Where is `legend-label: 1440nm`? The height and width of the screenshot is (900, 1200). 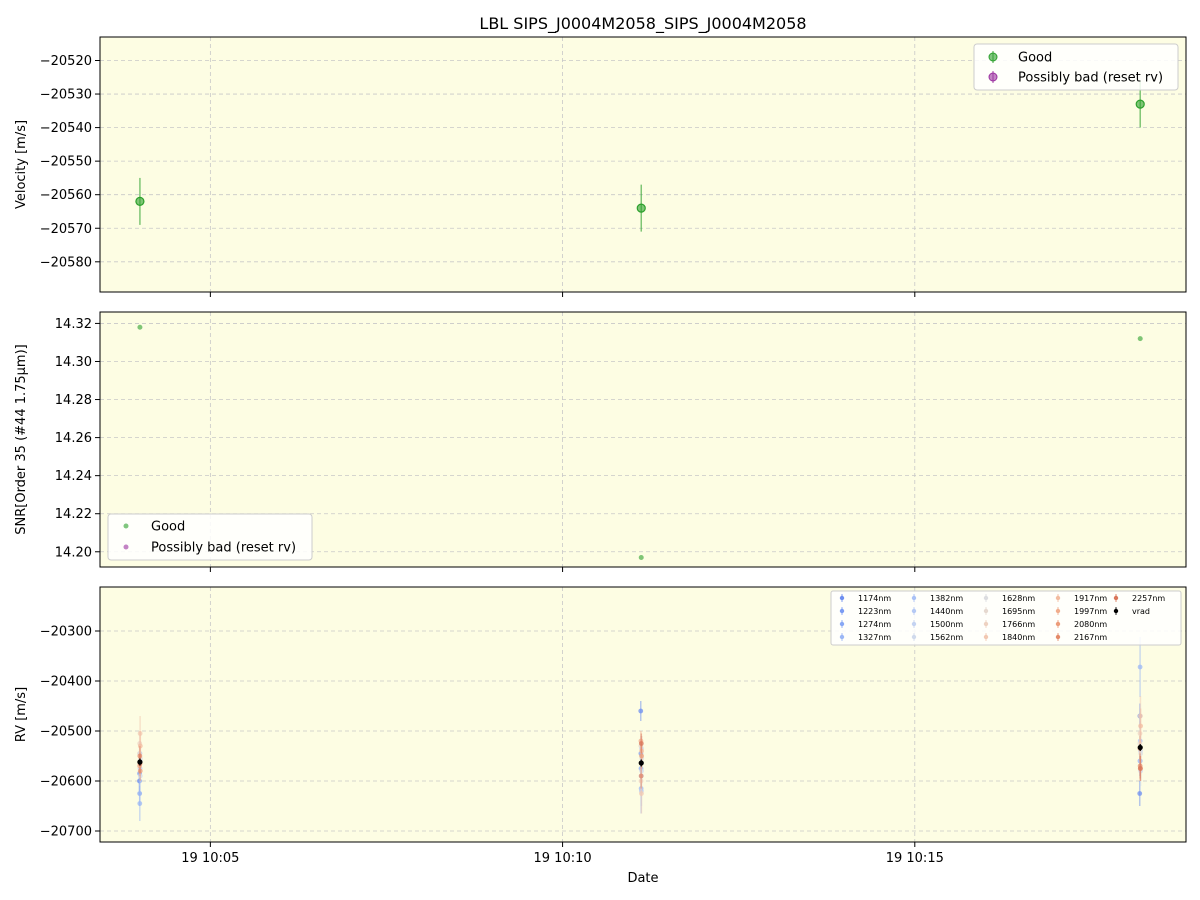 legend-label: 1440nm is located at coordinates (946, 611).